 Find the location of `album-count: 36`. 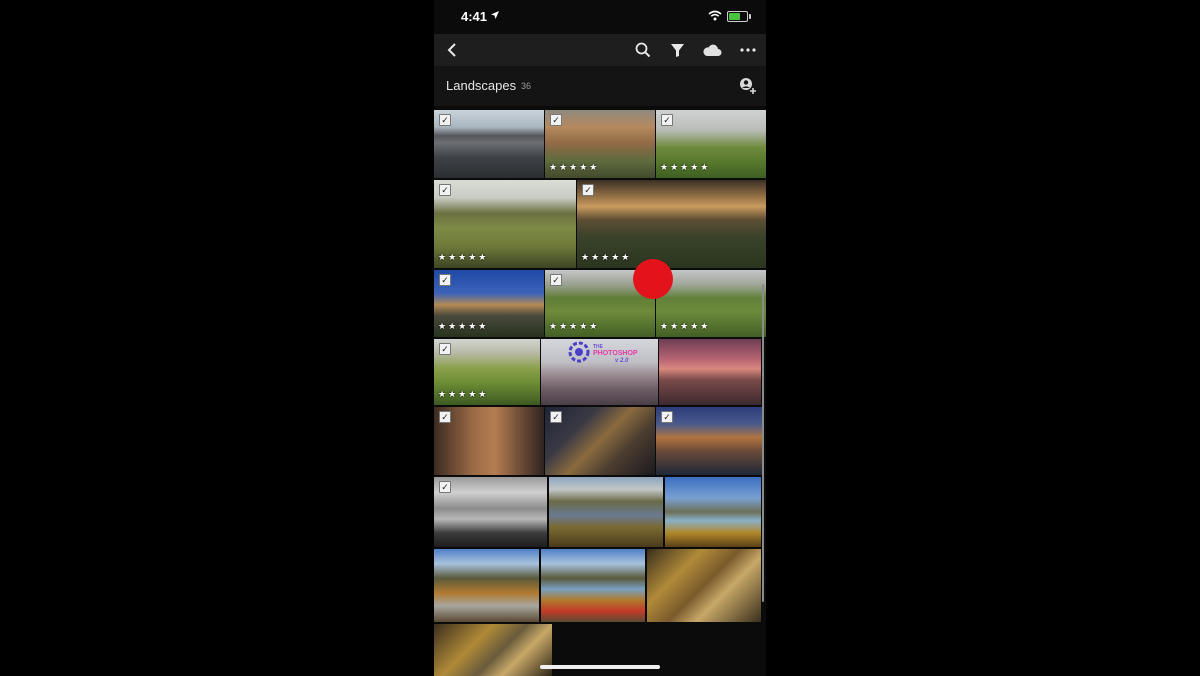

album-count: 36 is located at coordinates (526, 86).